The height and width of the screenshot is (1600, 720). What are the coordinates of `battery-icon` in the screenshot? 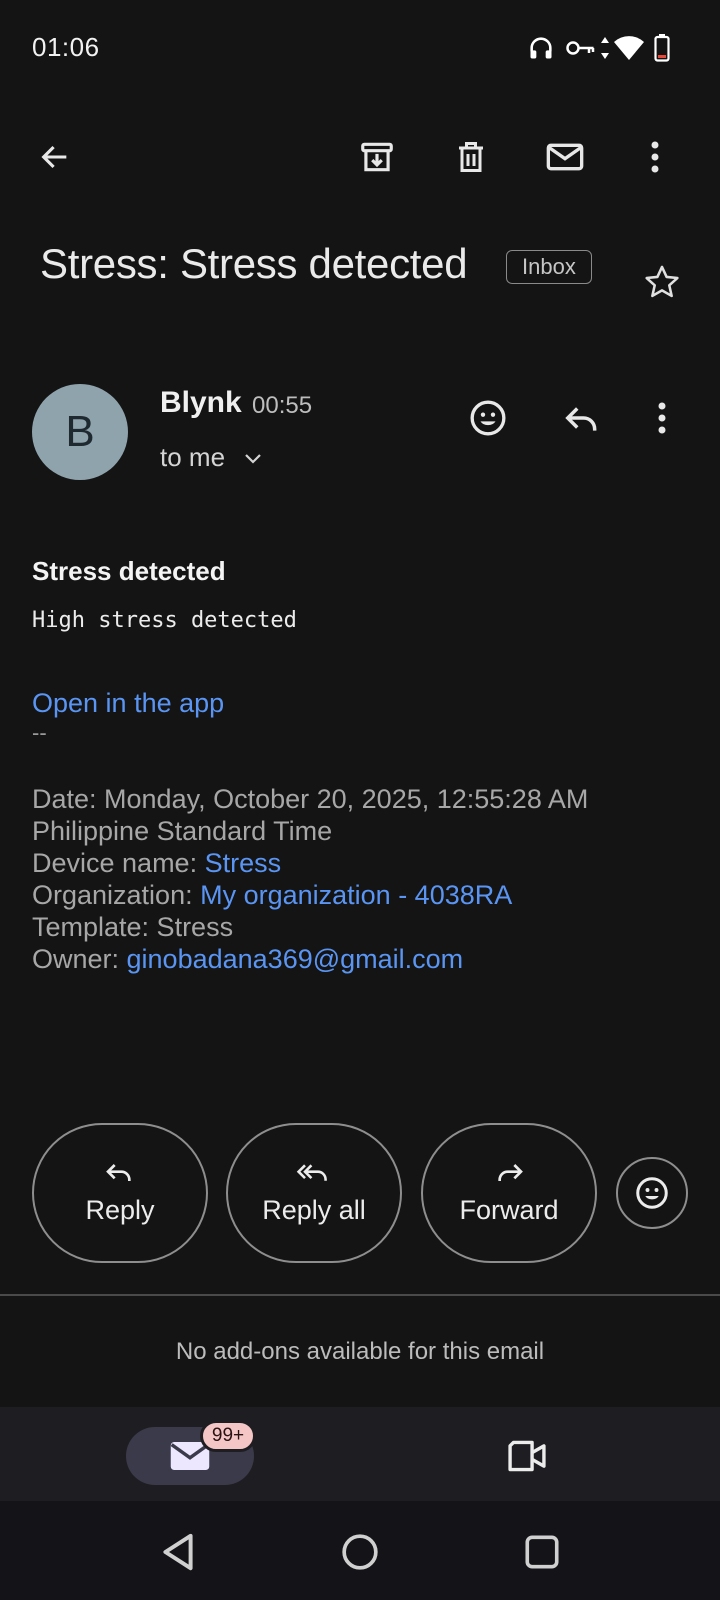 It's located at (662, 48).